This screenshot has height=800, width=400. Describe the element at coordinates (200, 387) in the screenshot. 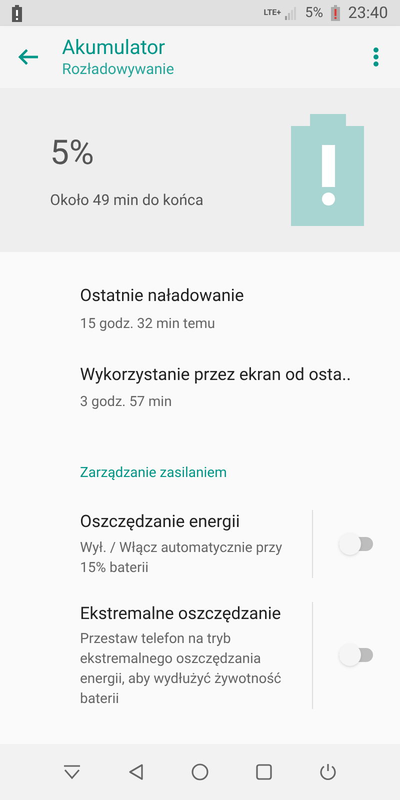

I see `settings-item: Wykorzystanie przez ekran od osta.. 3 godz. 57 min` at that location.